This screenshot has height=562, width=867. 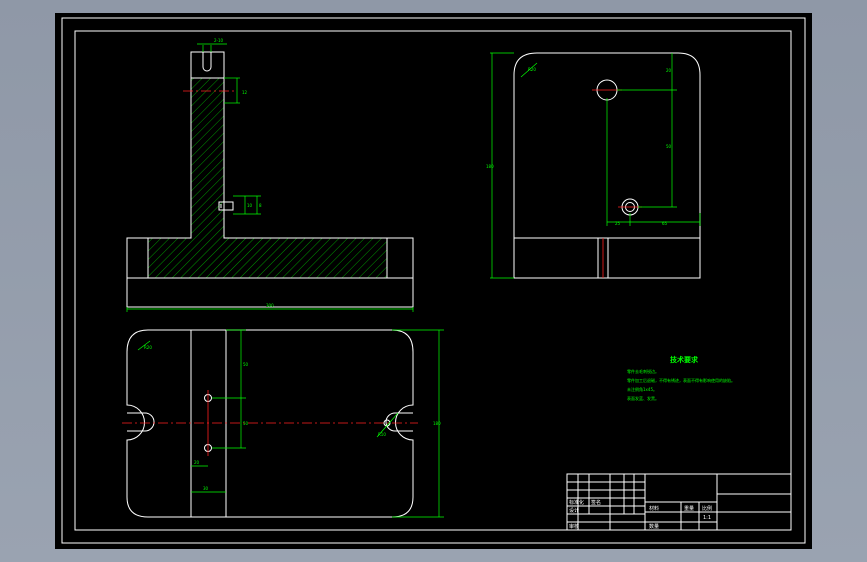 I want to click on right-ear, so click(x=400, y=258).